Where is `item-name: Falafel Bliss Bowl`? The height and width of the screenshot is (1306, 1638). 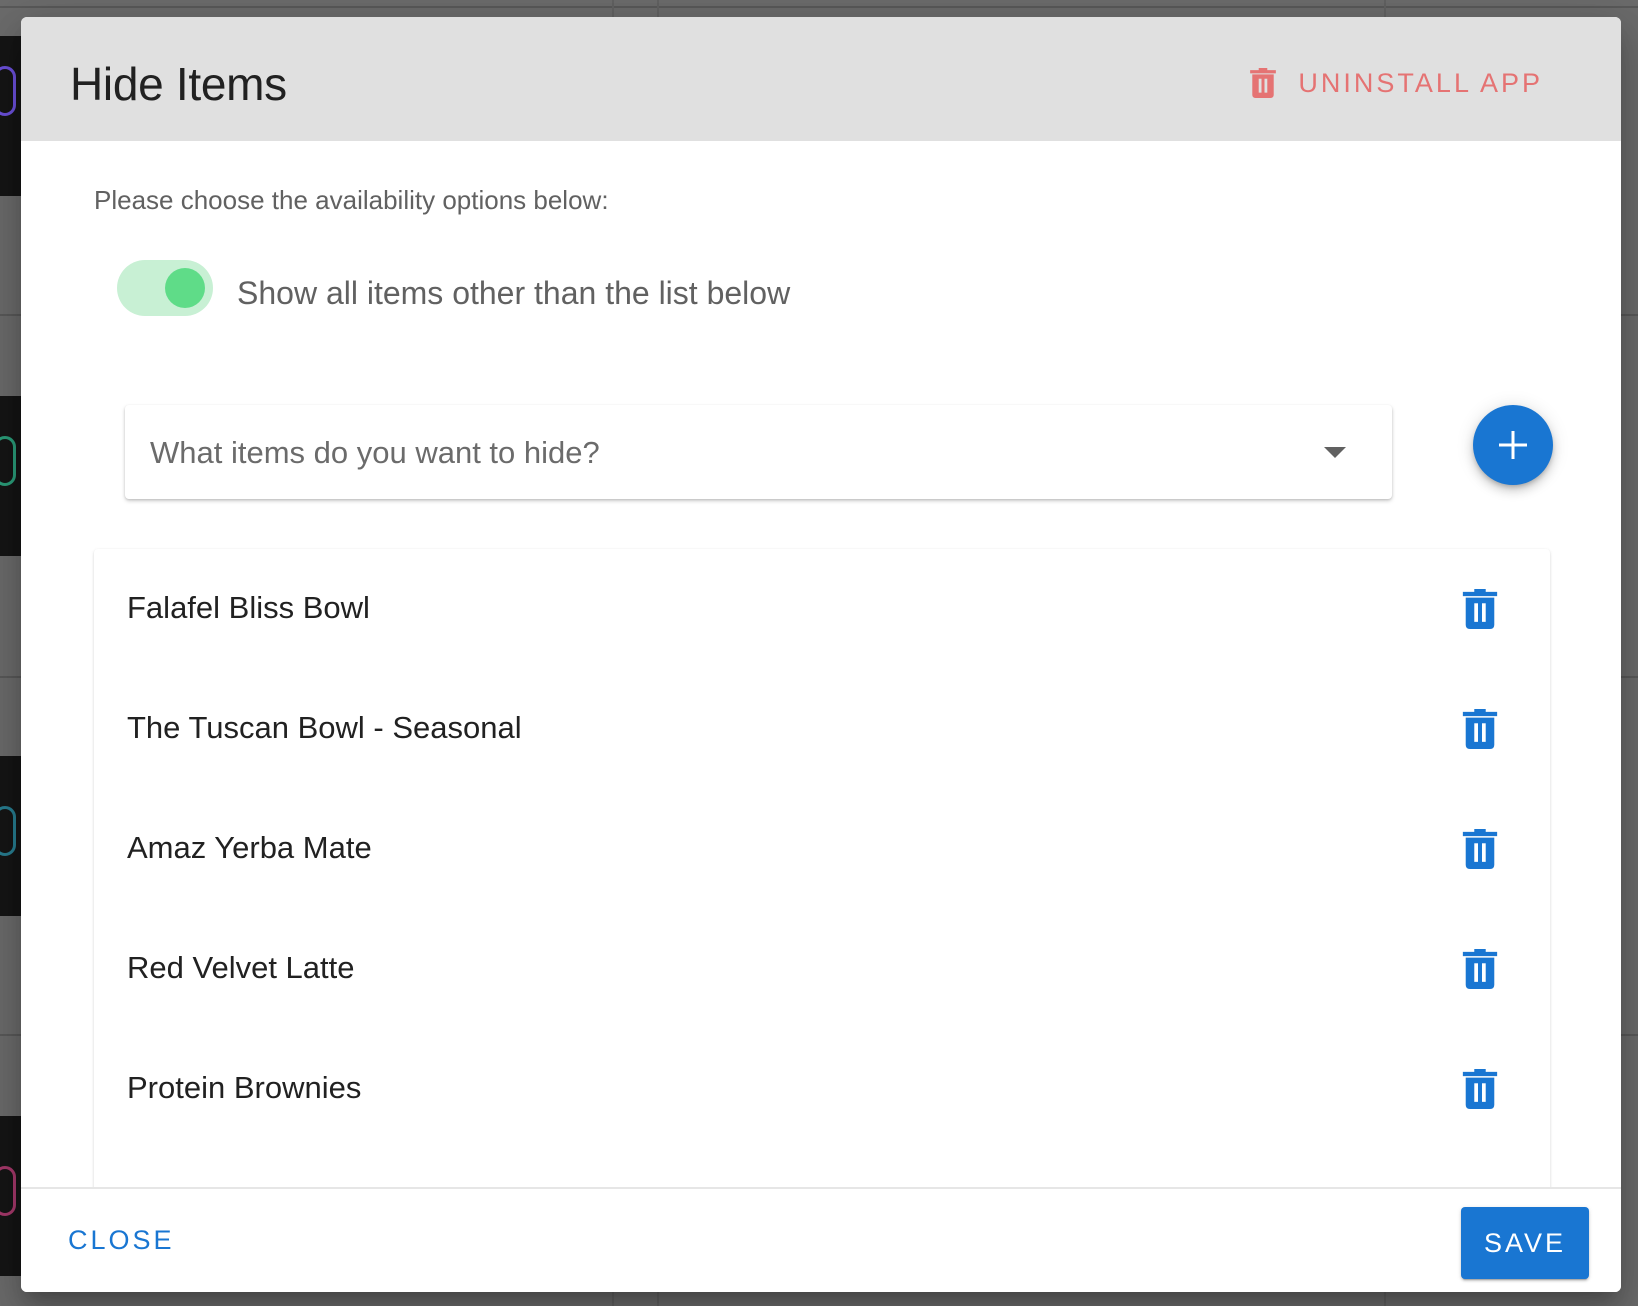 item-name: Falafel Bliss Bowl is located at coordinates (248, 607).